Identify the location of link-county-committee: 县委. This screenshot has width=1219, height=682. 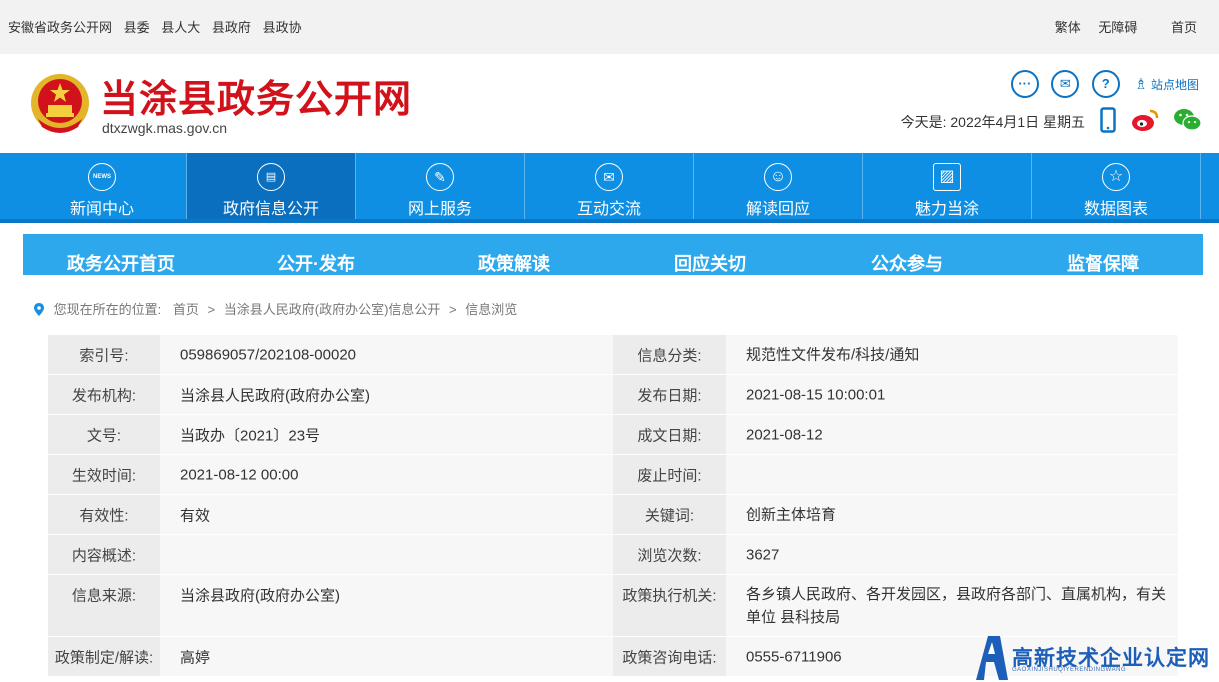
(137, 27).